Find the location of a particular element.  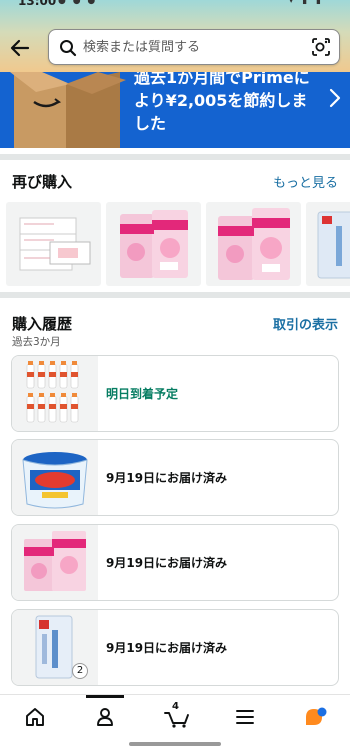

active-tab-indicator is located at coordinates (105, 696).